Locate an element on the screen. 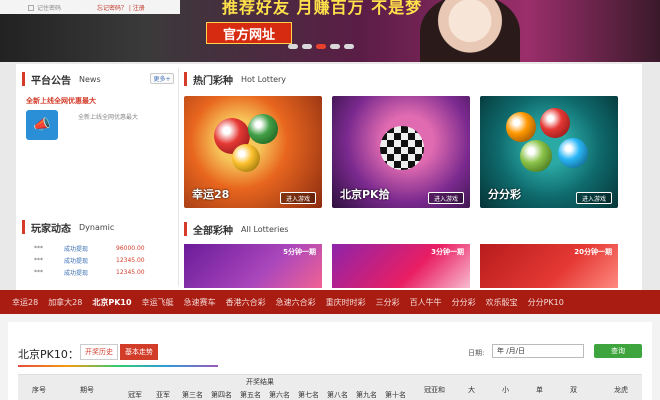 The width and height of the screenshot is (660, 400). game-card-xingyun28: 幸运28 进入游戏 is located at coordinates (253, 152).